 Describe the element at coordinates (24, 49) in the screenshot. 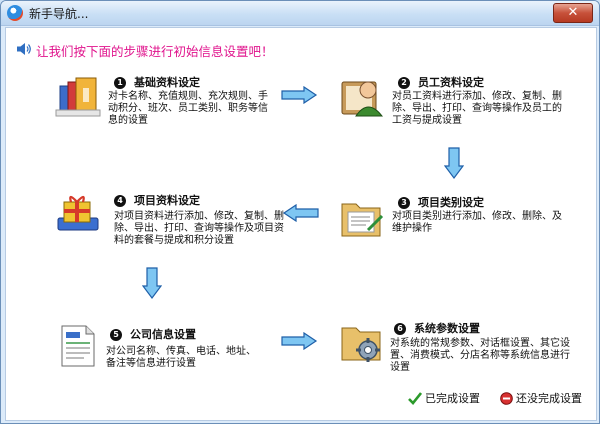

I see `speaker-icon` at that location.